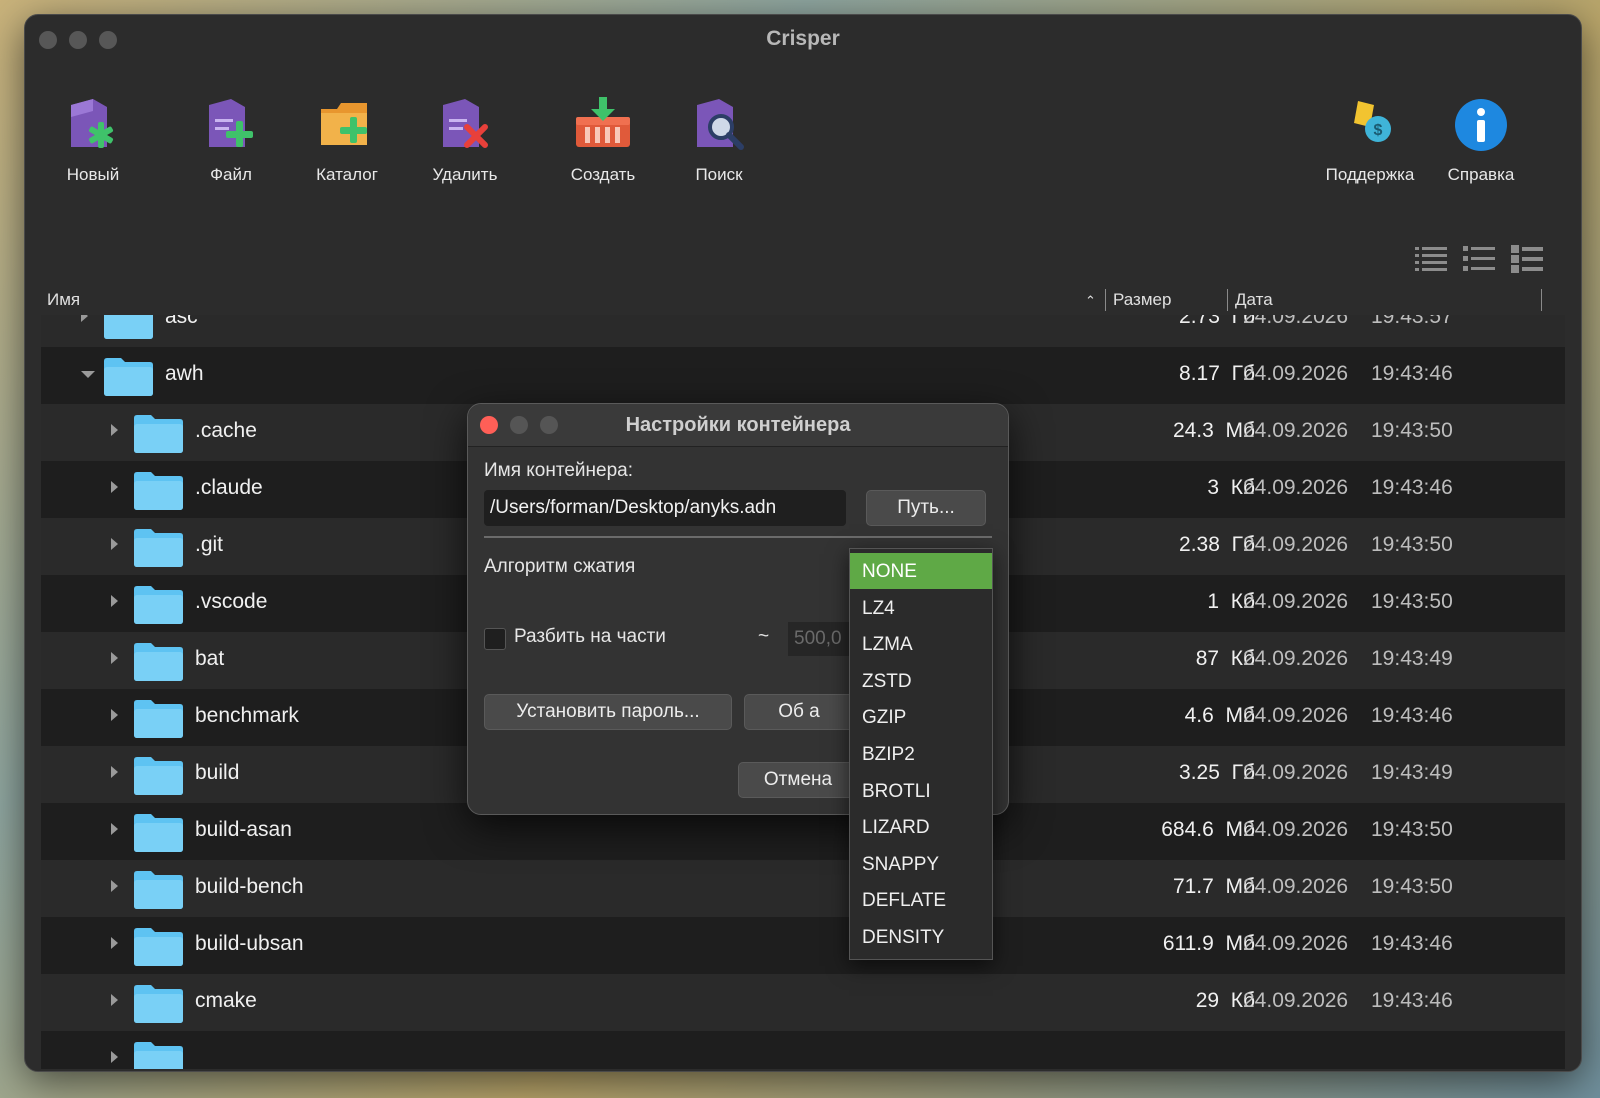  I want to click on sort-ascending-icon: ⌃, so click(1090, 300).